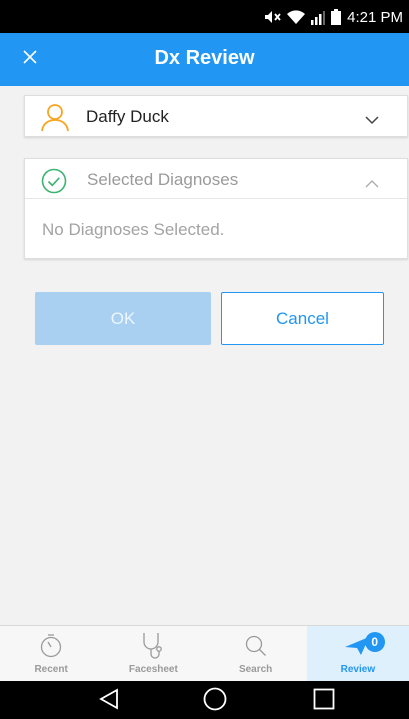 The height and width of the screenshot is (719, 409). I want to click on bottom-tab-bar: Recent Facesheet Search 0 Review, so click(204, 653).